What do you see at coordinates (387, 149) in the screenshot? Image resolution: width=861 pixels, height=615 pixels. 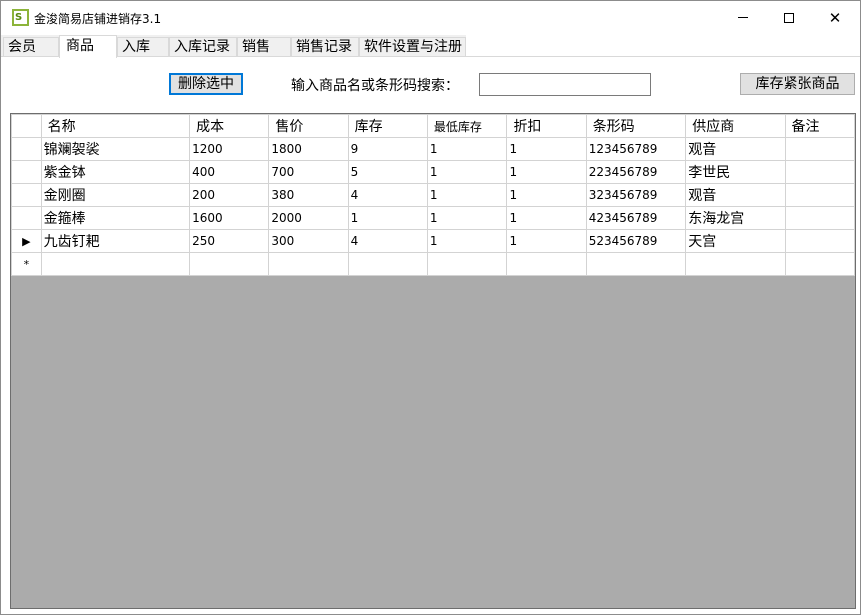 I see `cell-stock: 9` at bounding box center [387, 149].